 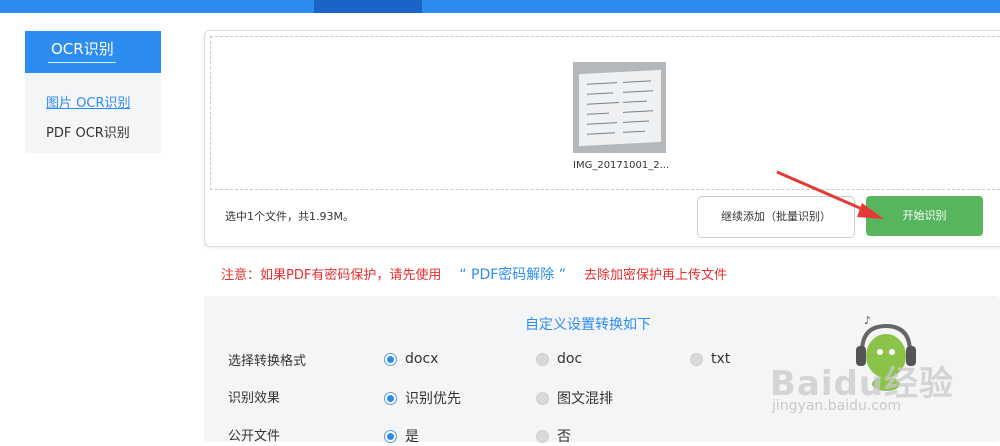 I want to click on radio-public-yes: 是, so click(x=401, y=436).